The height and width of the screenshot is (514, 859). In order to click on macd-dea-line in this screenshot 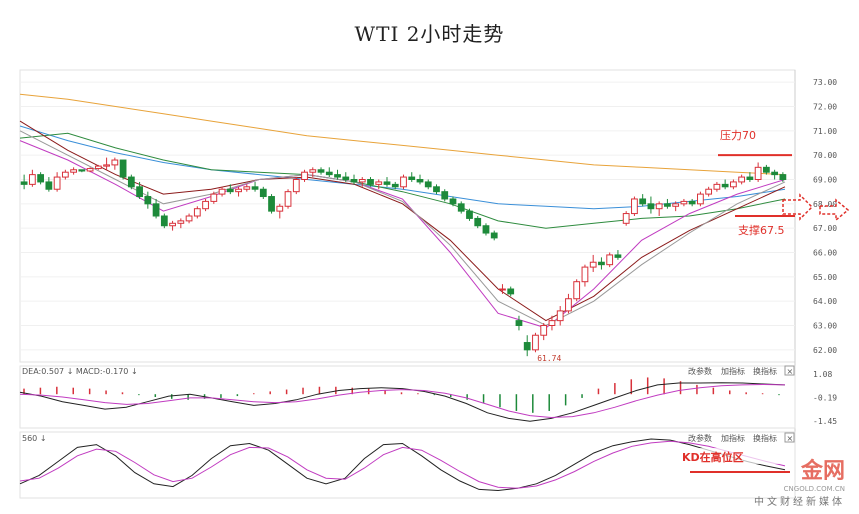, I will do `click(402, 401)`.